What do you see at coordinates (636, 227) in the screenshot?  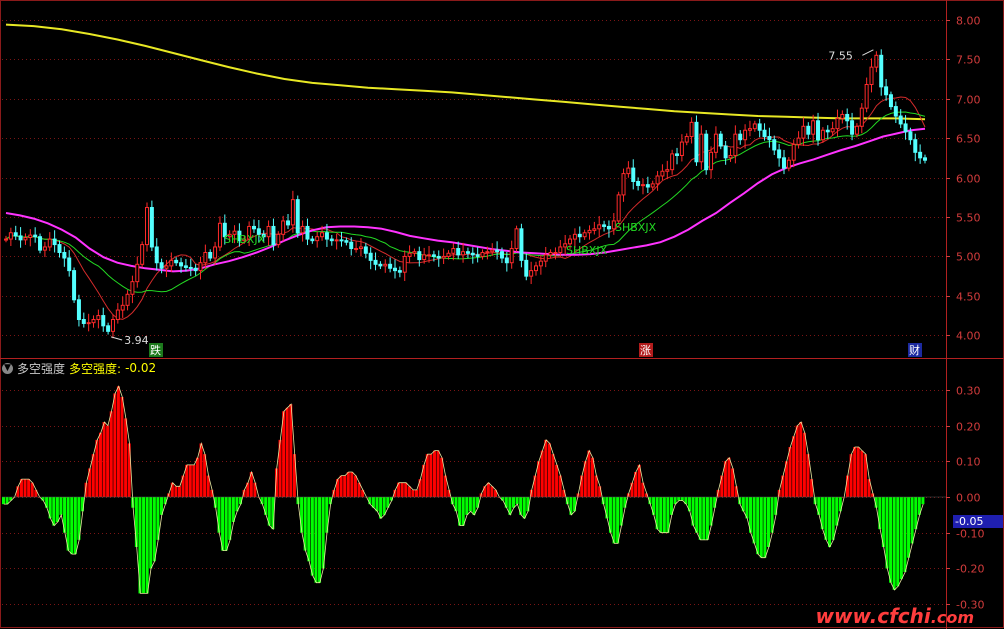 I see `signal-label: SHBXJX` at bounding box center [636, 227].